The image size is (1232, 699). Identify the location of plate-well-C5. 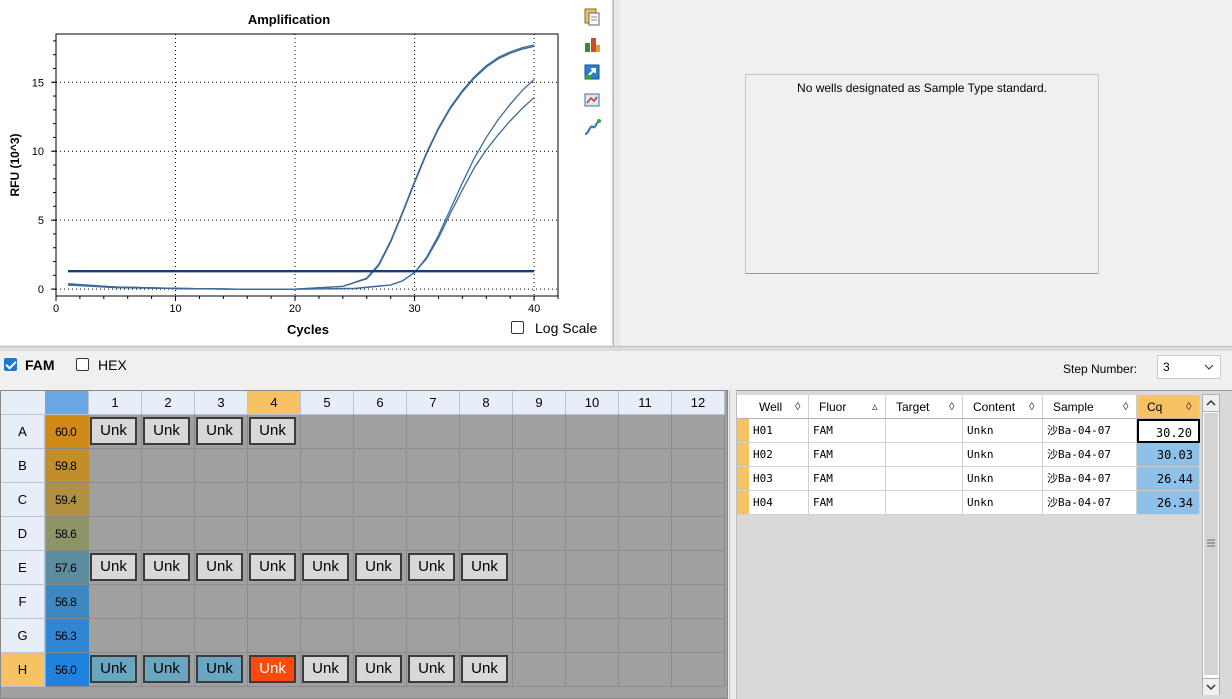
(327, 500).